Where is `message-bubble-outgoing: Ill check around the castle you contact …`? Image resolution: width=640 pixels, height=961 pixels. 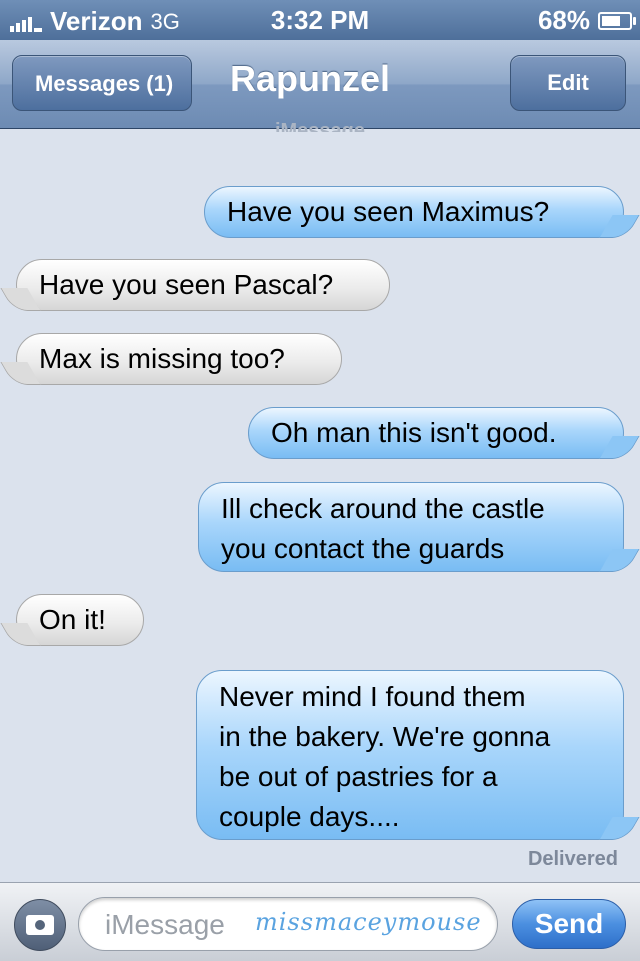 message-bubble-outgoing: Ill check around the castle you contact … is located at coordinates (411, 527).